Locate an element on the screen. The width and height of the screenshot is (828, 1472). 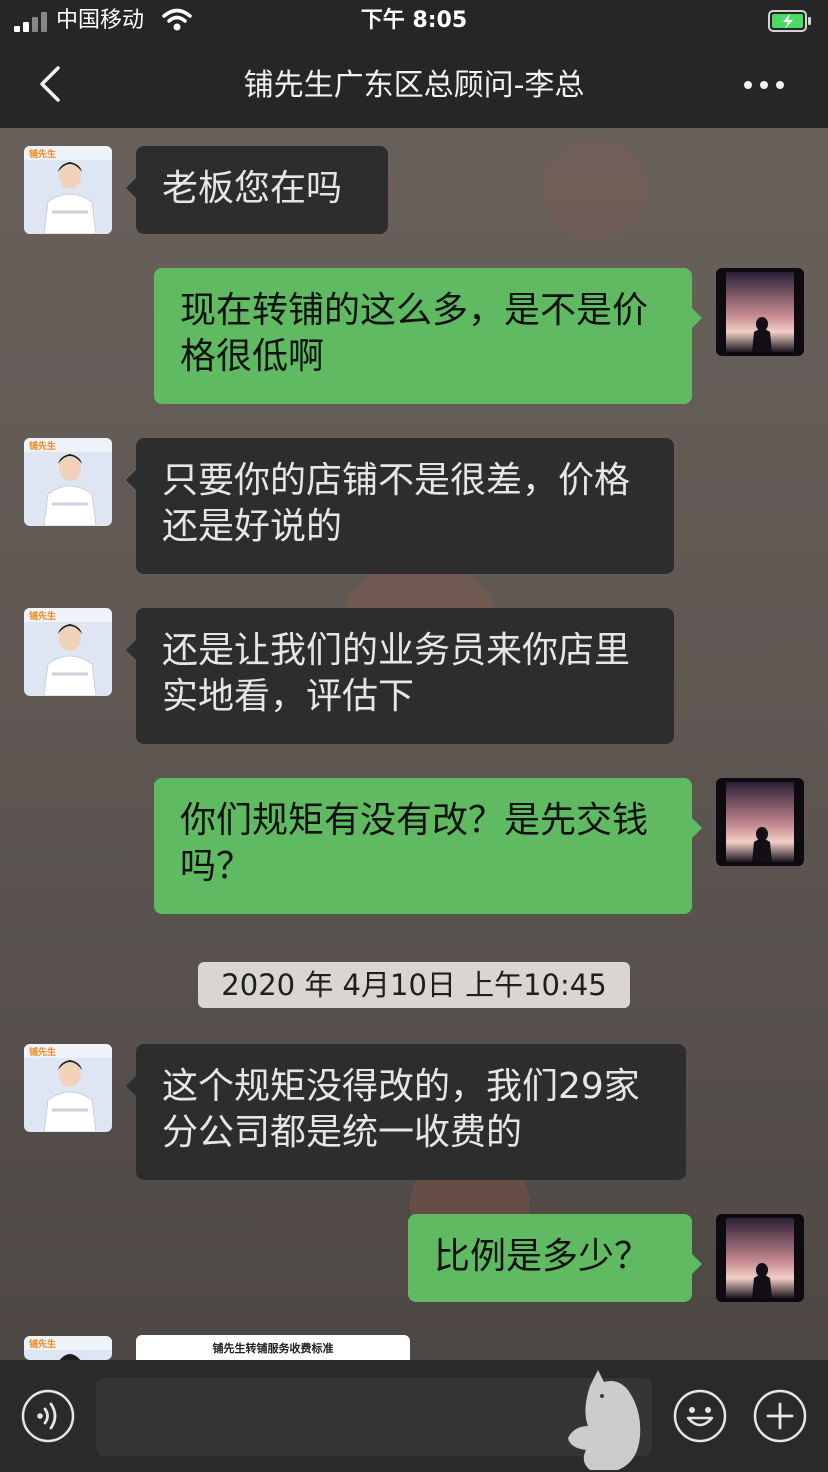
more-button is located at coordinates (764, 85).